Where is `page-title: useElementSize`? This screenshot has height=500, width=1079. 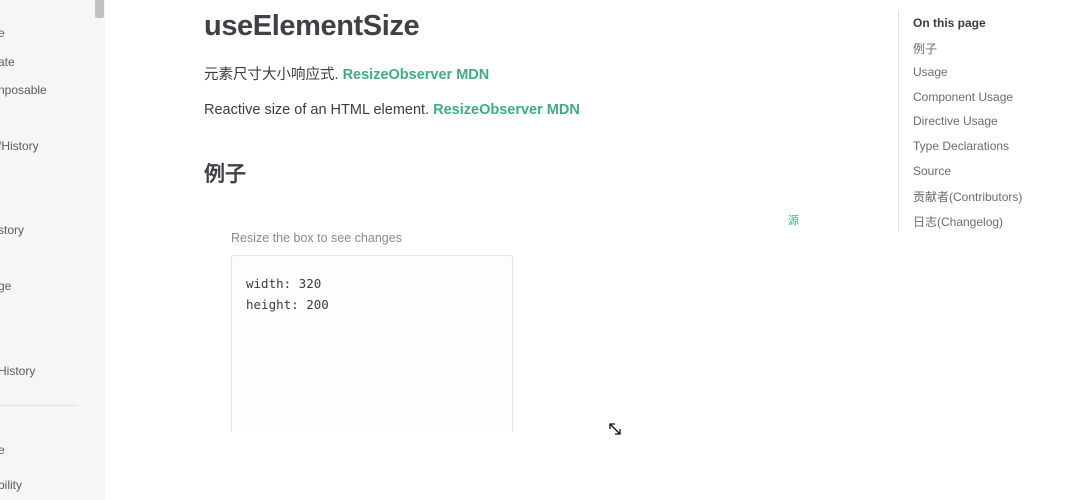
page-title: useElementSize is located at coordinates (312, 26).